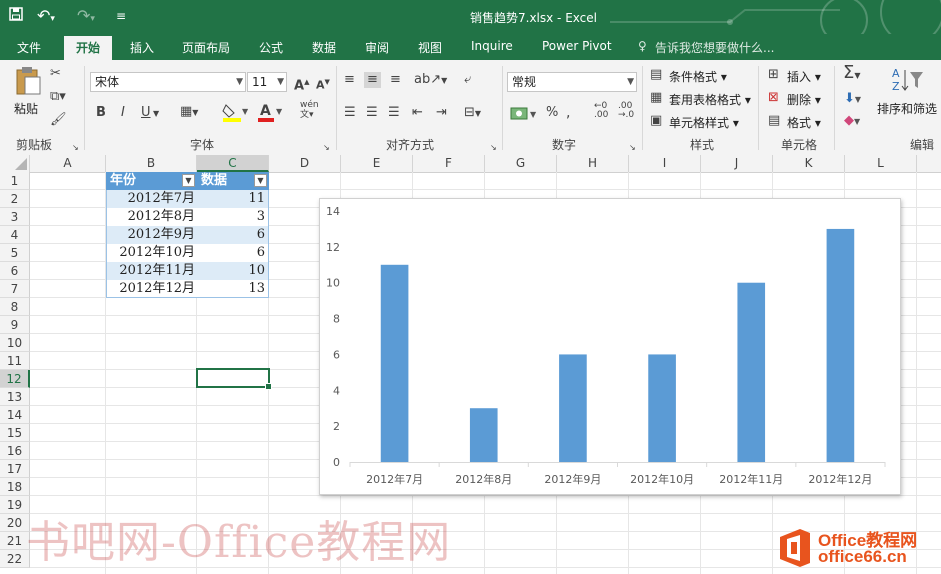 This screenshot has height=574, width=941. I want to click on tab-review: 审阅, so click(377, 47).